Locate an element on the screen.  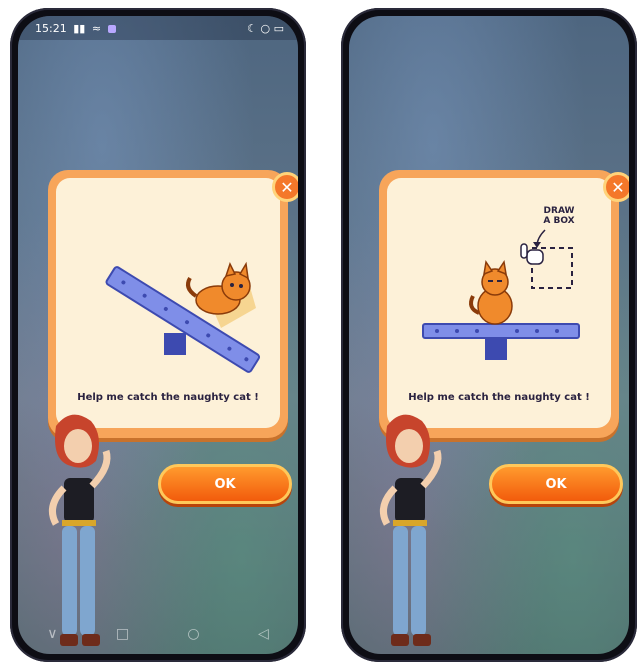
status-bar: 15:21 ▮▮ ≈ ☾ ○ ▭ is located at coordinates (158, 28).